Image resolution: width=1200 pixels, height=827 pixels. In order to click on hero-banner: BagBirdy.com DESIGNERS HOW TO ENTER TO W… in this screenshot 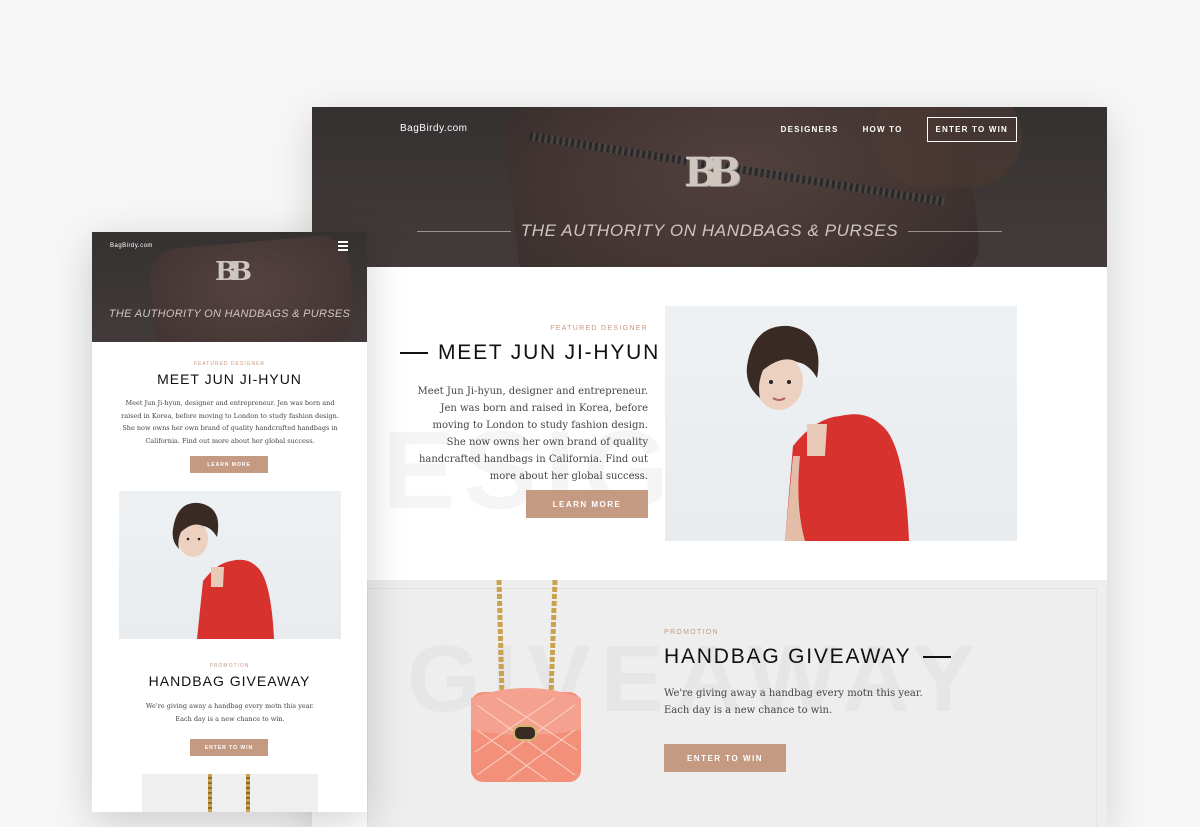, I will do `click(709, 187)`.